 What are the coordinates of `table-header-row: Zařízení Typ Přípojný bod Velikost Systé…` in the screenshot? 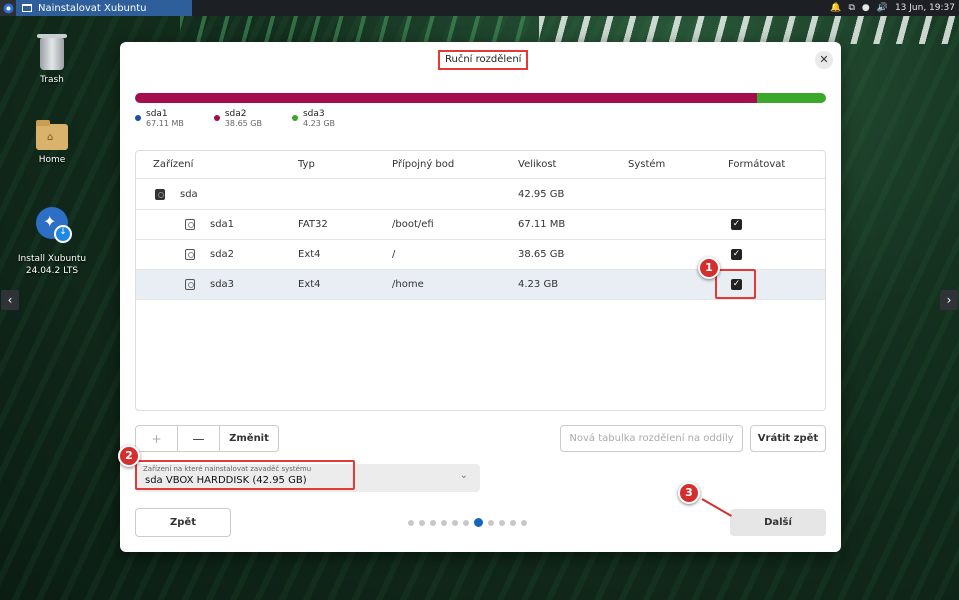 It's located at (480, 165).